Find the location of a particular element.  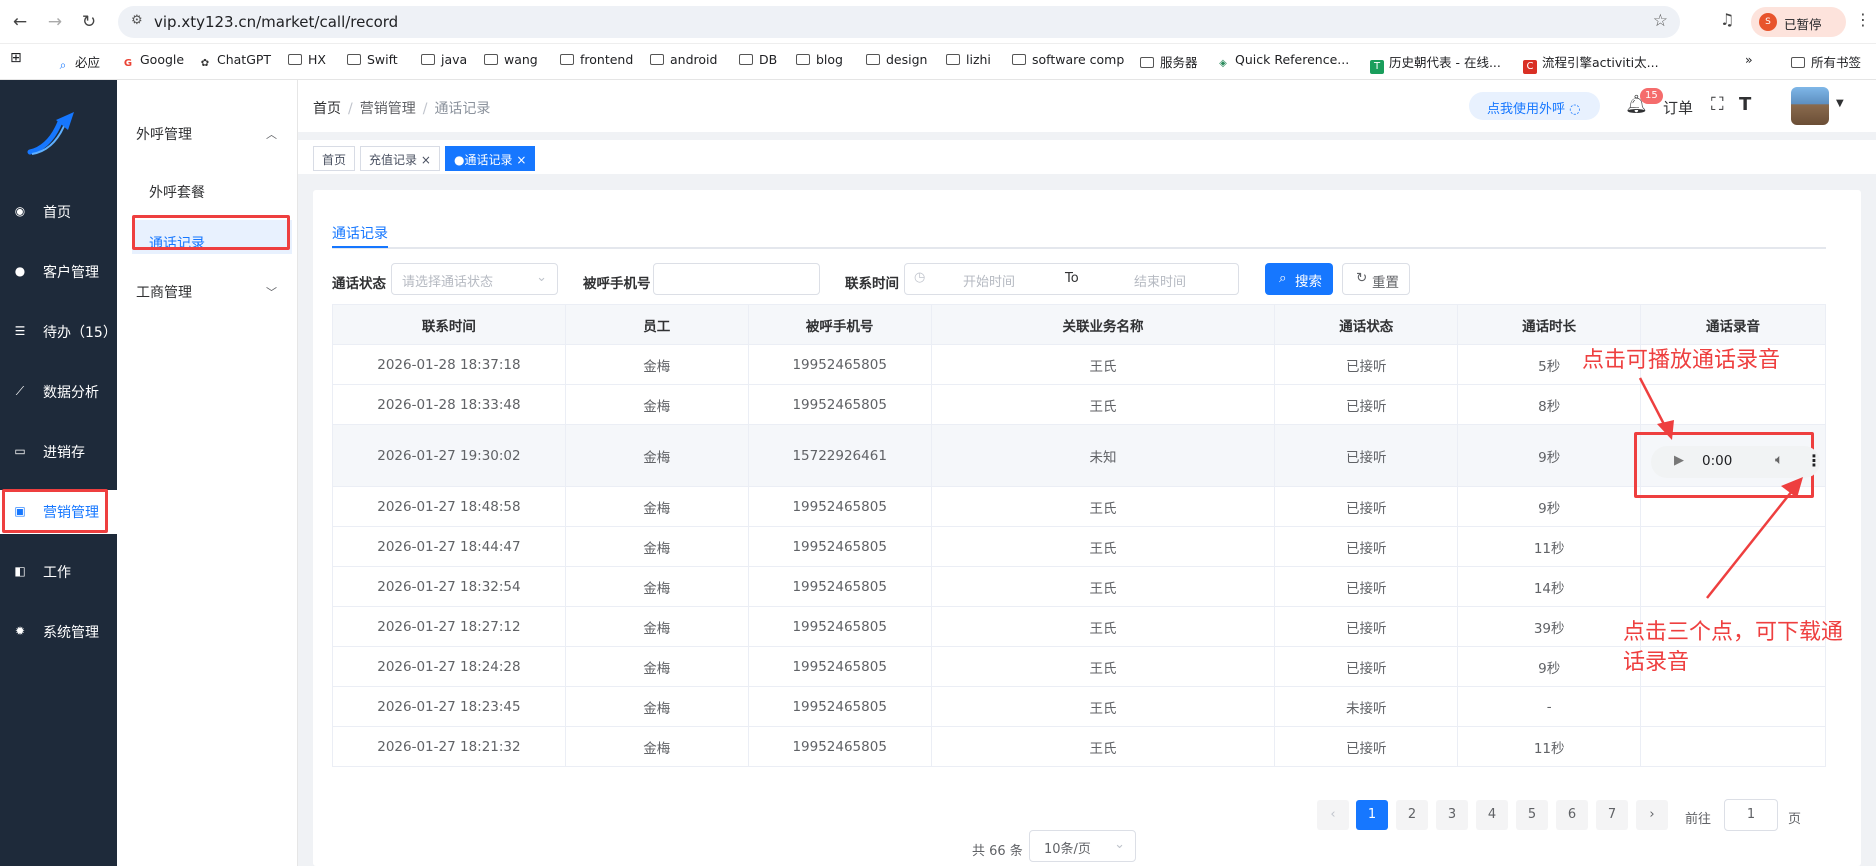

annotation-play-note: 点击可播放通话录音 is located at coordinates (1681, 360).